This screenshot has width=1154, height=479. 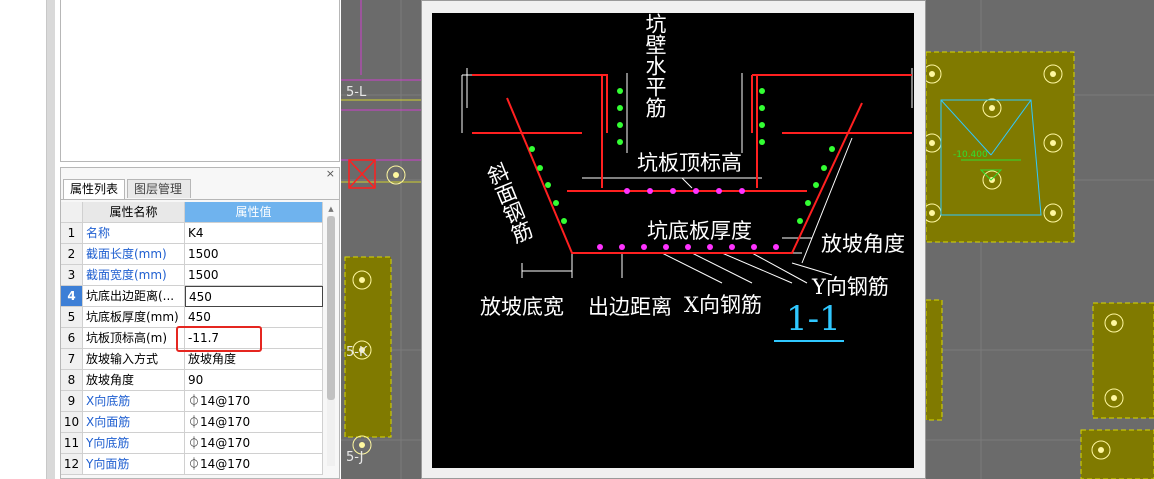 I want to click on scroll-up-icon: ▲, so click(x=331, y=209).